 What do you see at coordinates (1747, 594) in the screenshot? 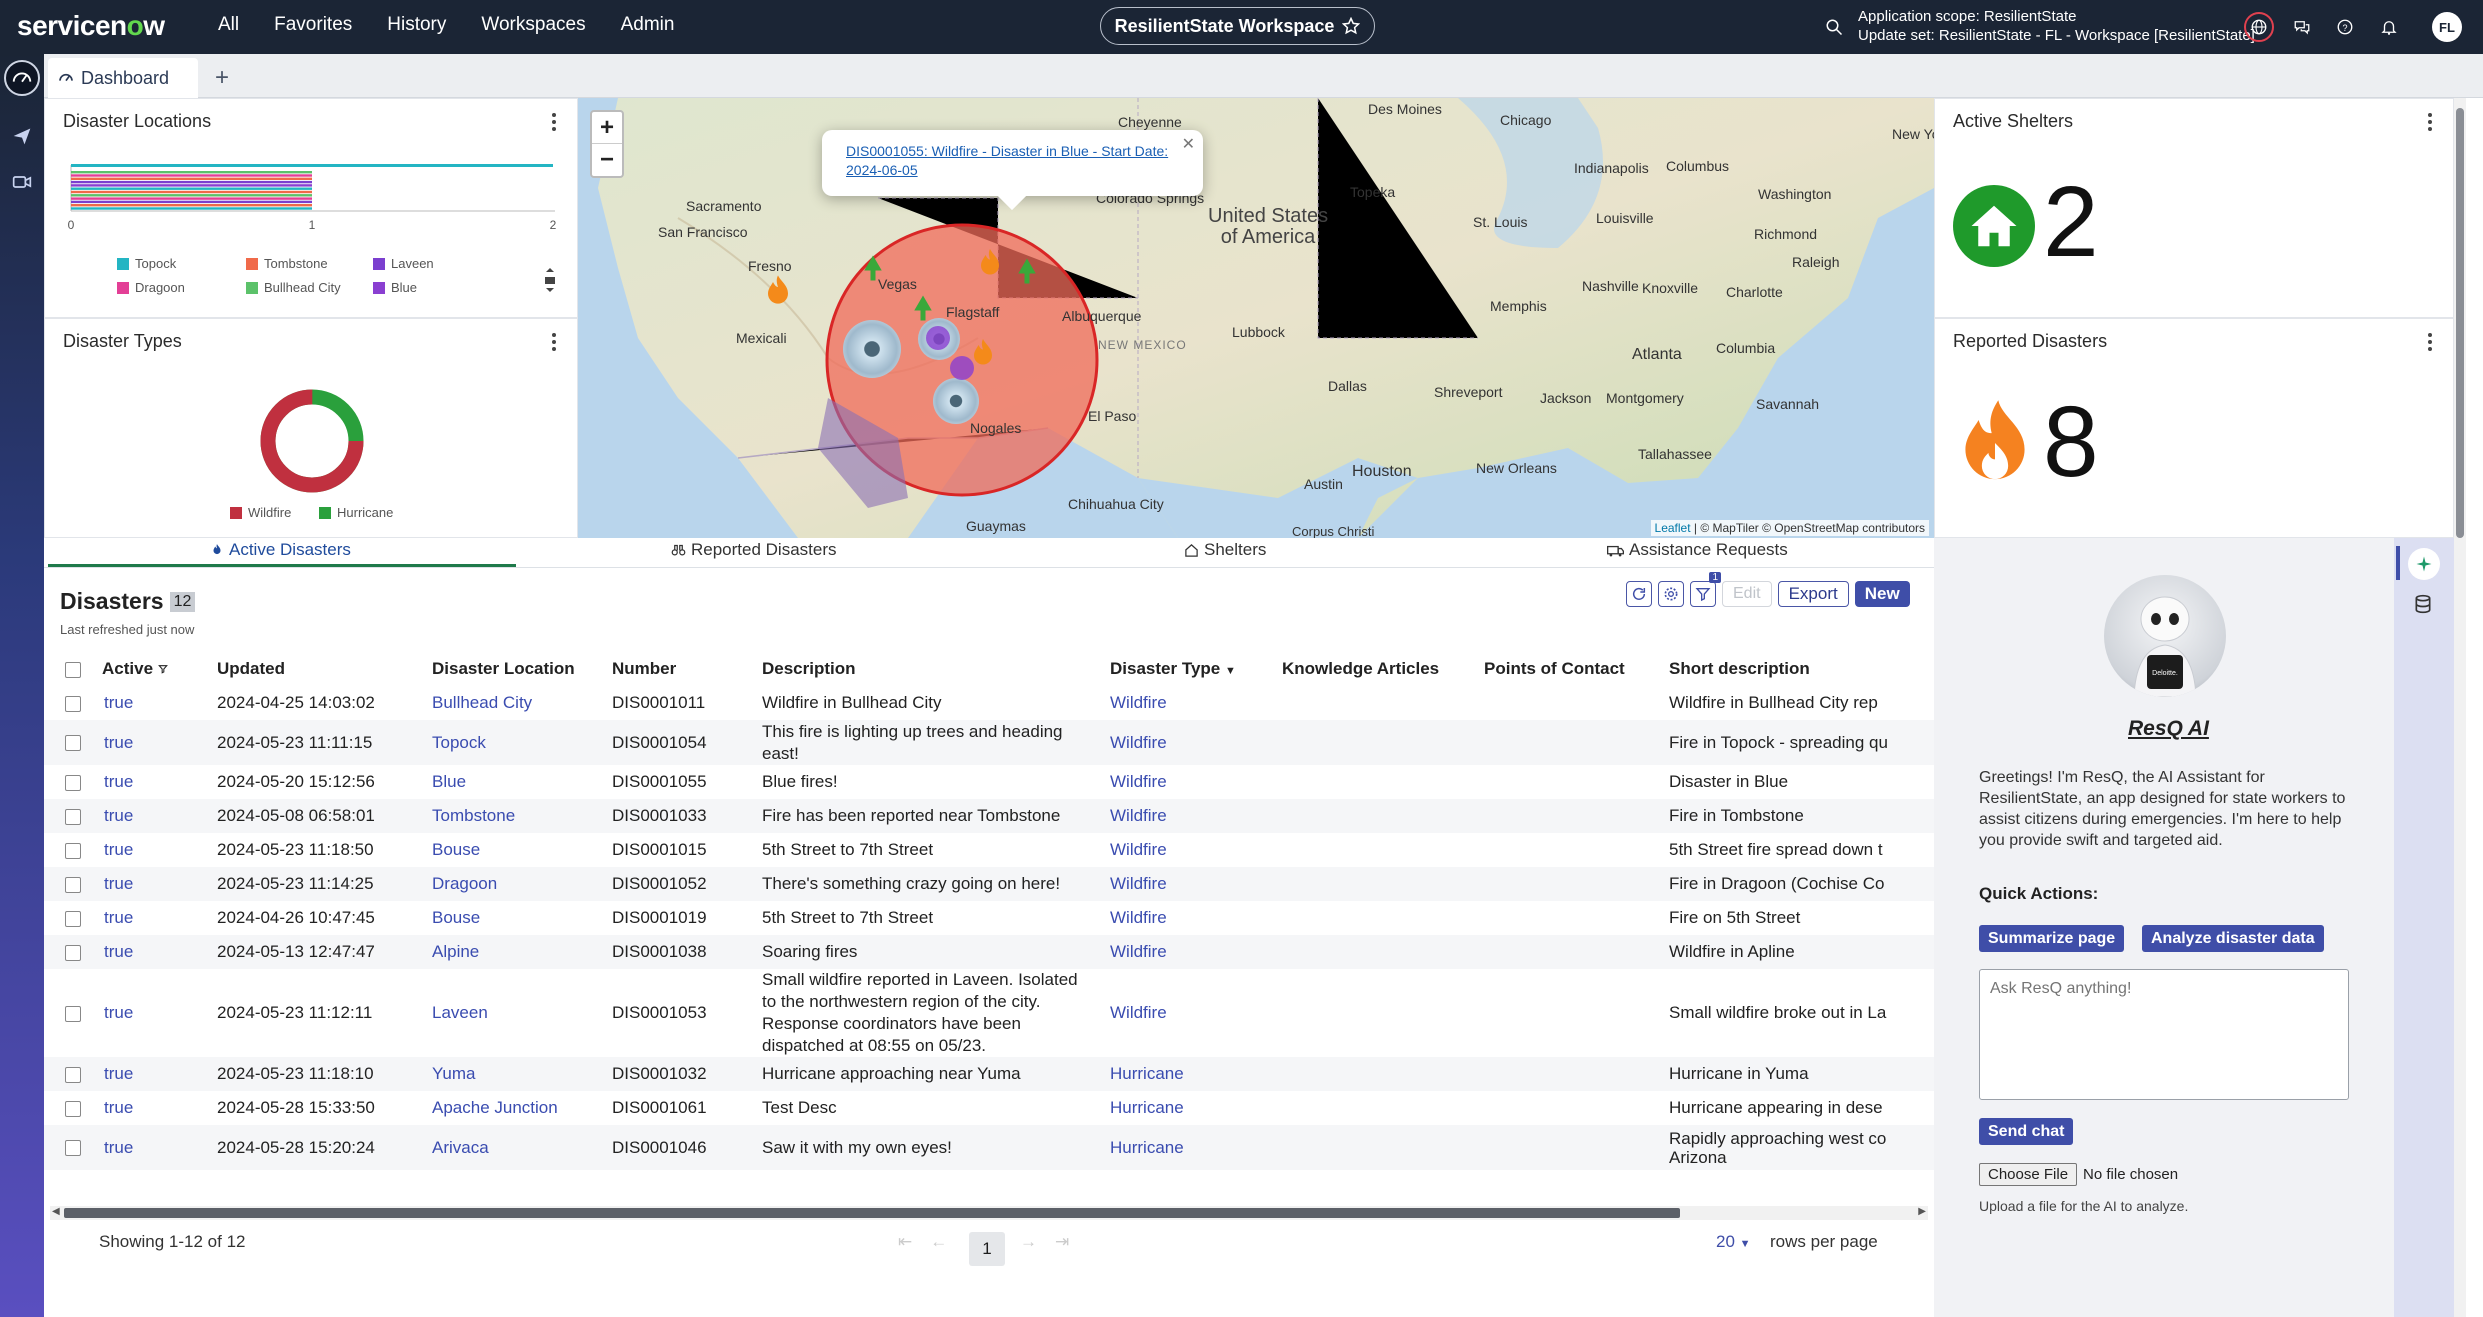
I see `edit-button: Edit` at bounding box center [1747, 594].